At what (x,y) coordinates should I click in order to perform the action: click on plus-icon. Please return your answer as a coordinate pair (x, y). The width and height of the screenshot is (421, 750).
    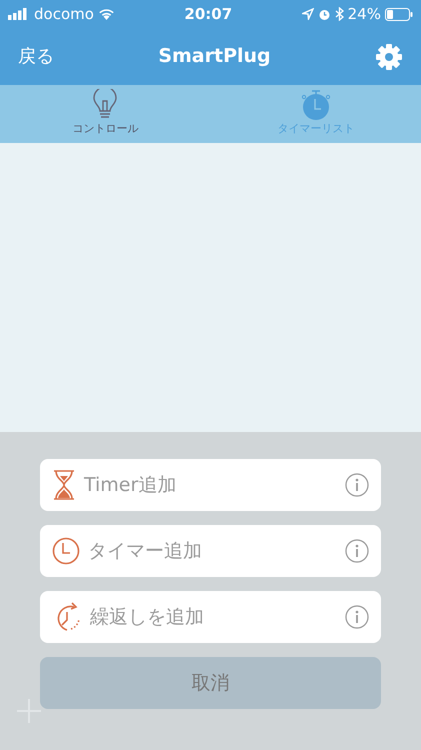
    Looking at the image, I should click on (29, 711).